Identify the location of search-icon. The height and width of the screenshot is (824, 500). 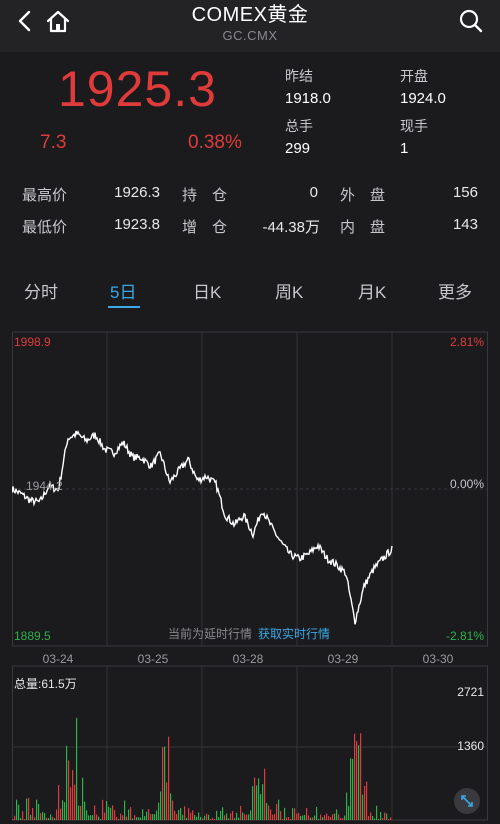
(471, 21).